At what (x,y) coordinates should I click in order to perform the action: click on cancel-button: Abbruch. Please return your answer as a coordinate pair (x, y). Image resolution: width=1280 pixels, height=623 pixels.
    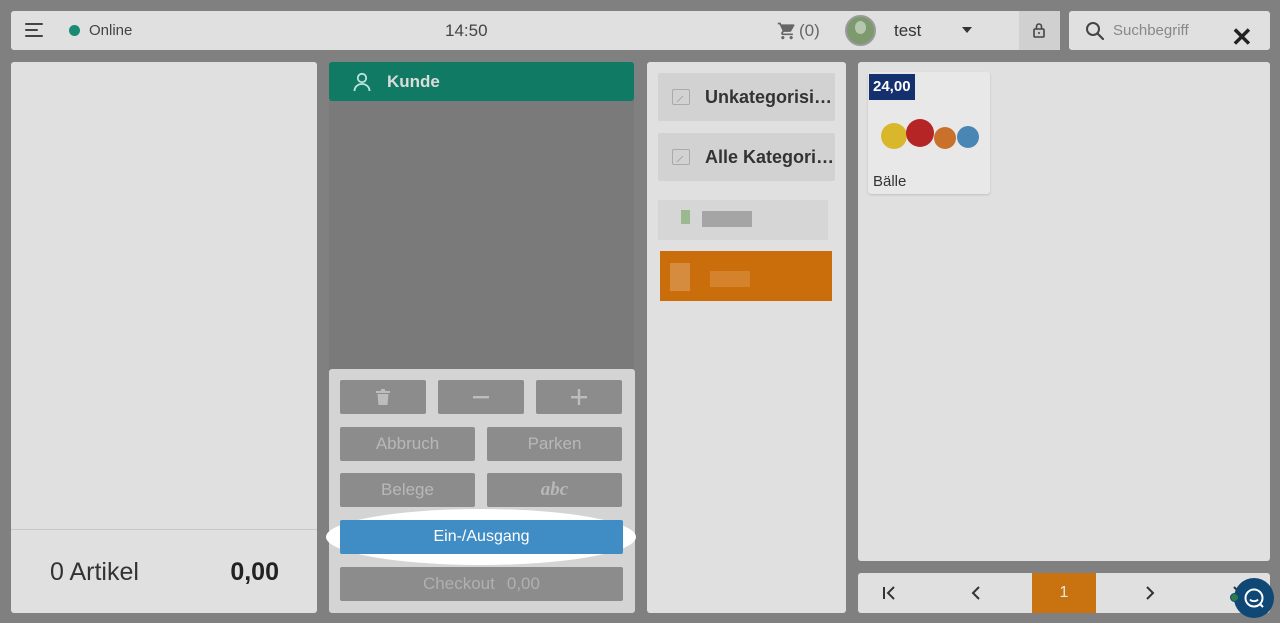
    Looking at the image, I should click on (407, 444).